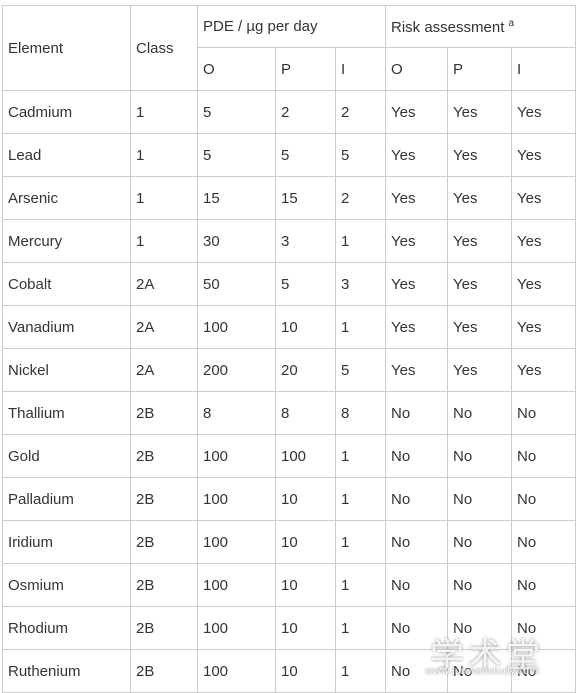 Image resolution: width=577 pixels, height=693 pixels. What do you see at coordinates (66, 585) in the screenshot?
I see `cell-element: Osmium` at bounding box center [66, 585].